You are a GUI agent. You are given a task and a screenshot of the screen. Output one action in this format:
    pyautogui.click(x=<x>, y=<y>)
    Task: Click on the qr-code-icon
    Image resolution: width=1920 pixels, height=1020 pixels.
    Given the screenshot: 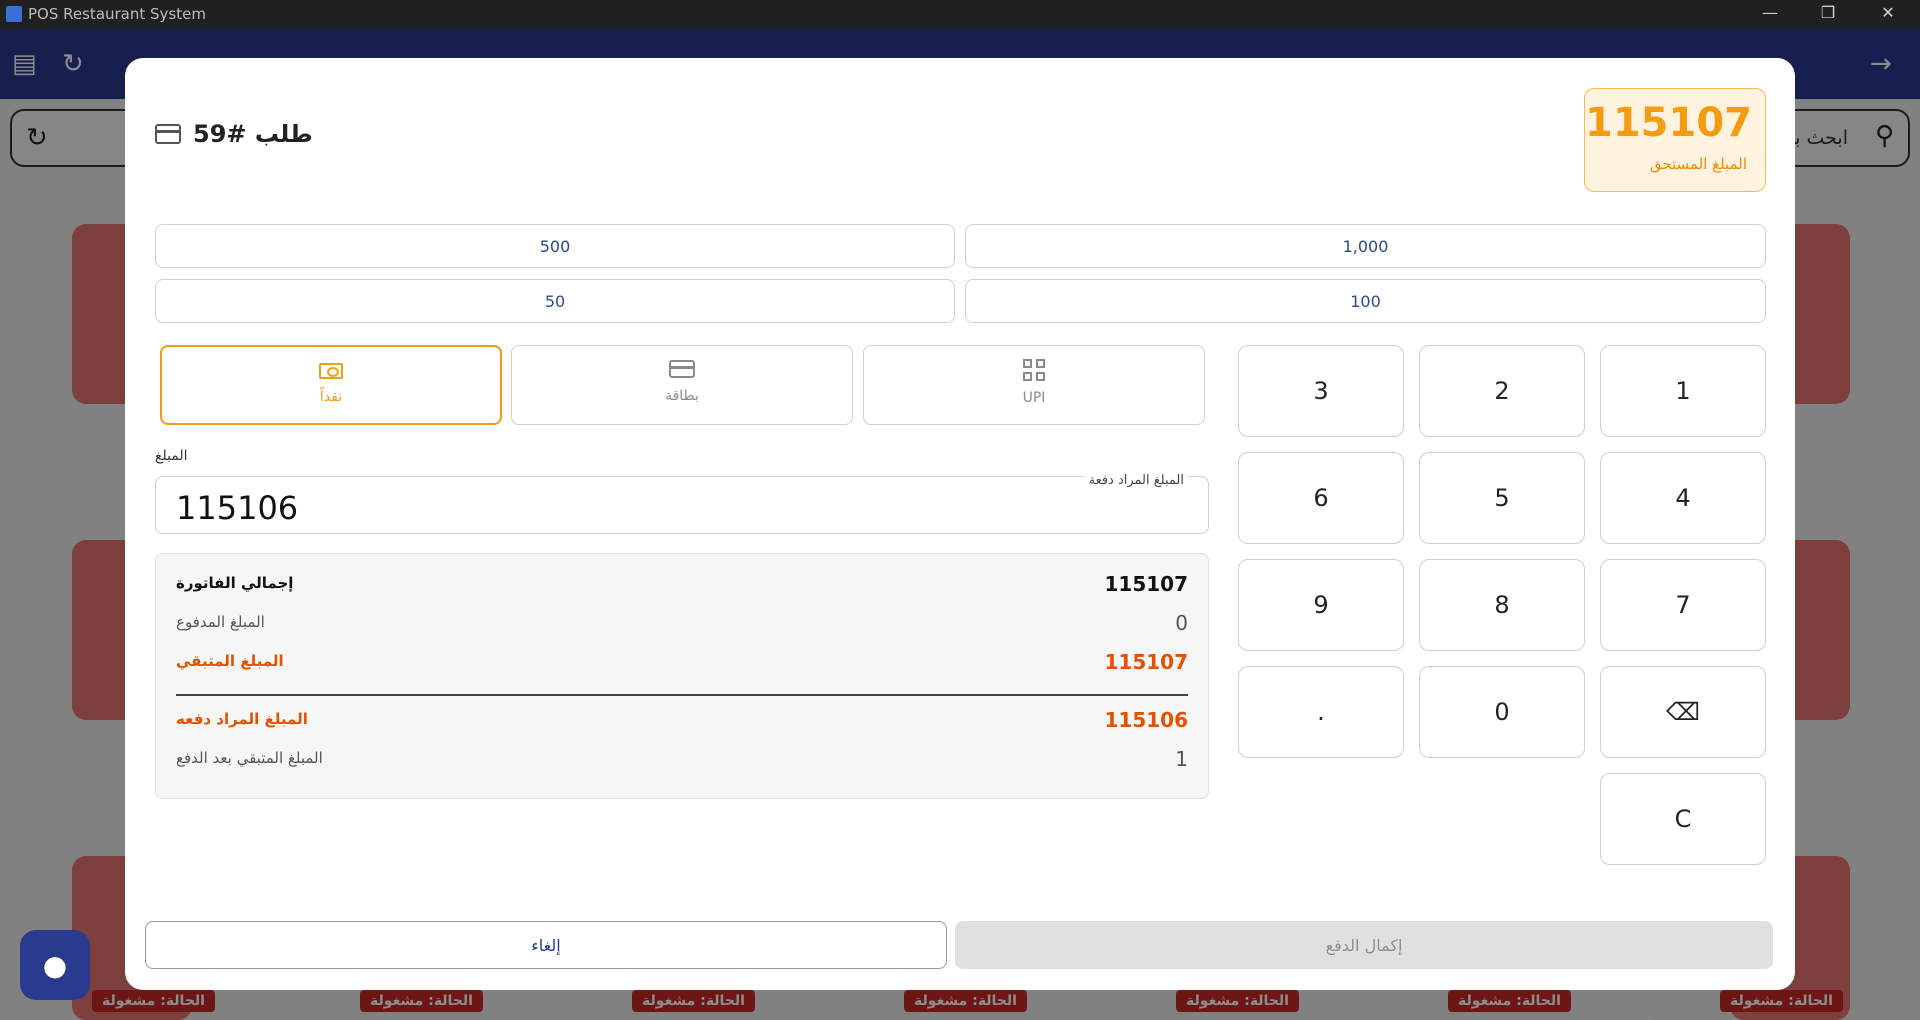 What is the action you would take?
    pyautogui.click(x=1034, y=370)
    